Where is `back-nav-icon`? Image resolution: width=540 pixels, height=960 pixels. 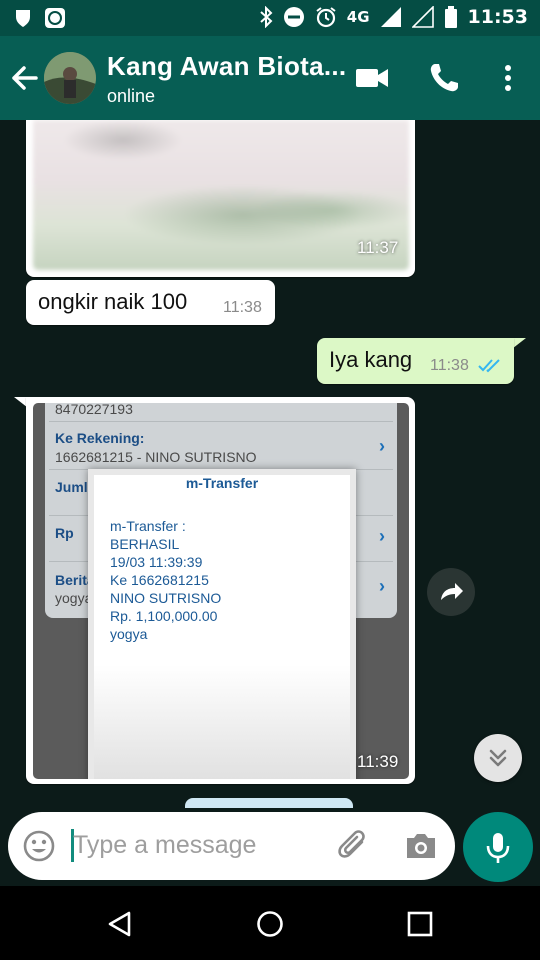
back-nav-icon is located at coordinates (120, 924).